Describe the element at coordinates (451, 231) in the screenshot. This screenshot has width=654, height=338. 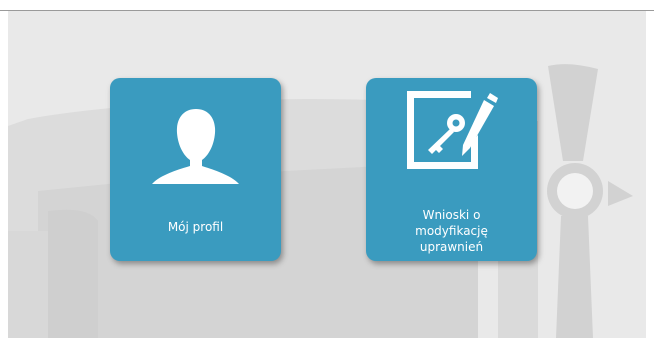
I see `permission-requests-label: Wnioski o modyfikację uprawnień` at that location.